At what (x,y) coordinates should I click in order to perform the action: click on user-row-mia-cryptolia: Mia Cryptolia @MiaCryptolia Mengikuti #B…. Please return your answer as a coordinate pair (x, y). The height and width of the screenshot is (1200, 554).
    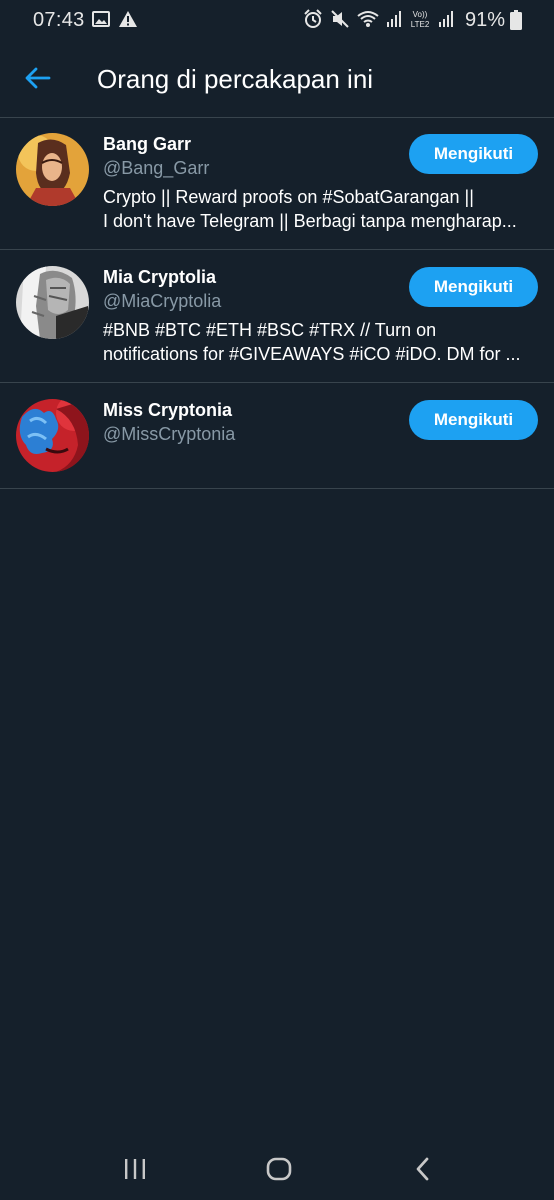
    Looking at the image, I should click on (277, 316).